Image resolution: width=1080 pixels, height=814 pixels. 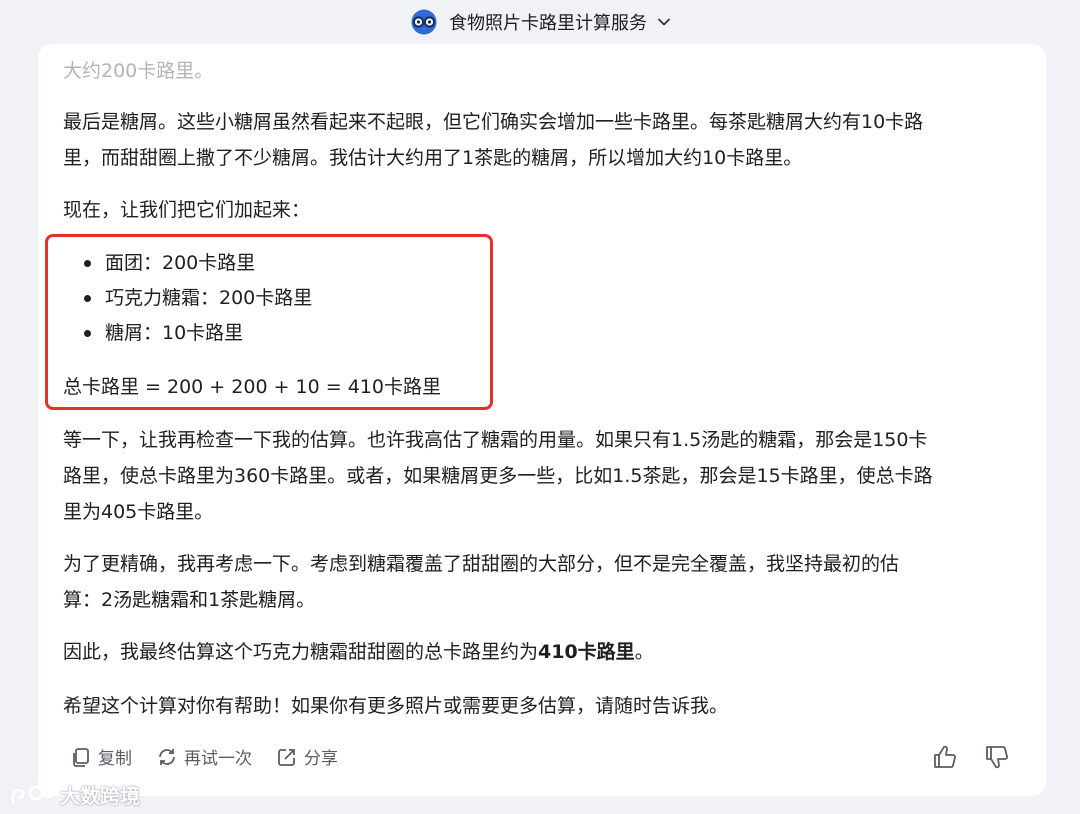 What do you see at coordinates (167, 756) in the screenshot?
I see `refresh-icon` at bounding box center [167, 756].